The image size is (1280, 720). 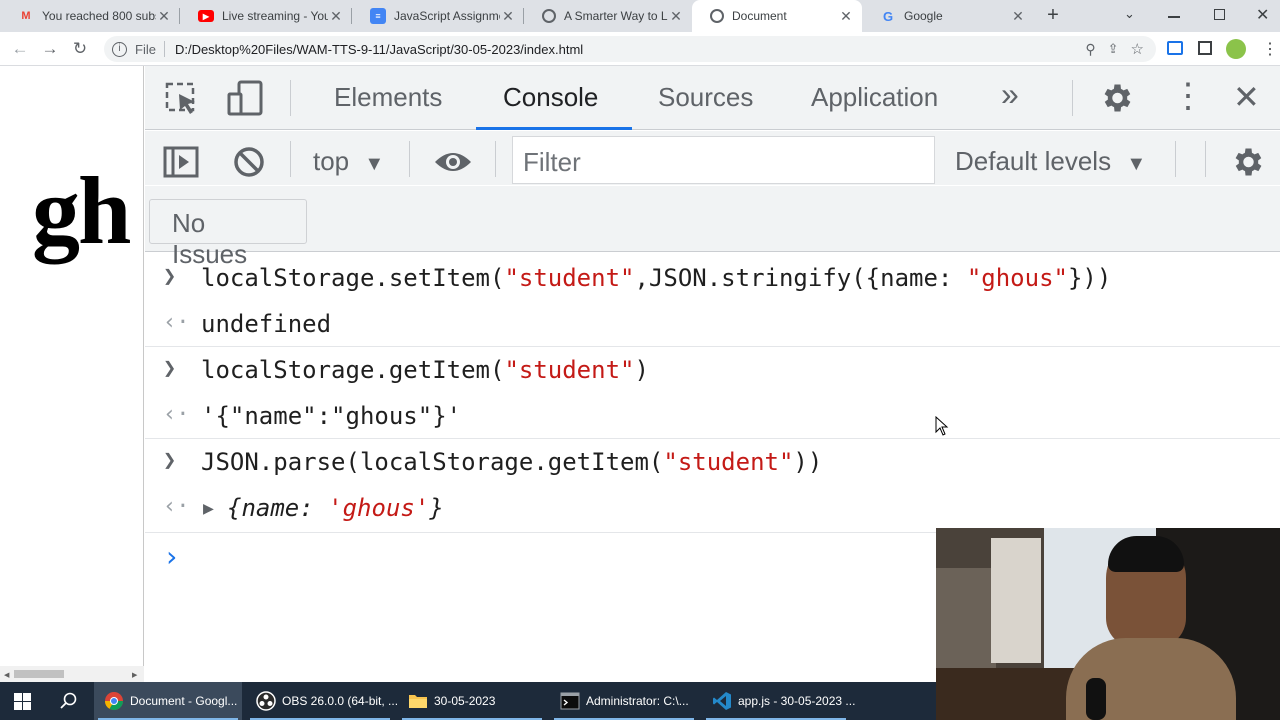 What do you see at coordinates (331, 416) in the screenshot?
I see `console-result: '{"name":"ghous"}'` at bounding box center [331, 416].